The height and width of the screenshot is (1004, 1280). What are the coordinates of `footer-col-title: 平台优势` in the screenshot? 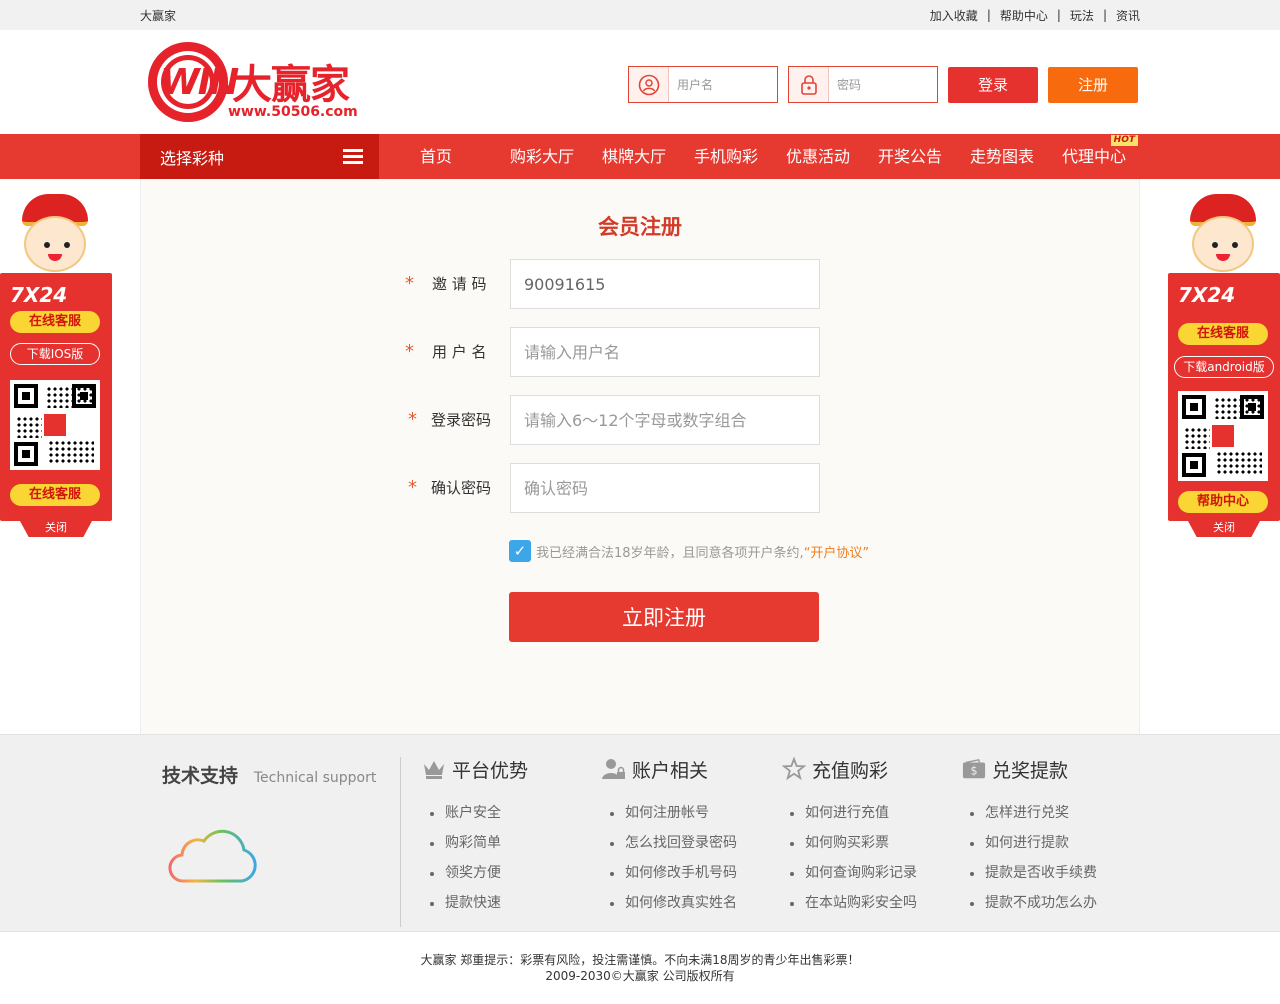 It's located at (490, 770).